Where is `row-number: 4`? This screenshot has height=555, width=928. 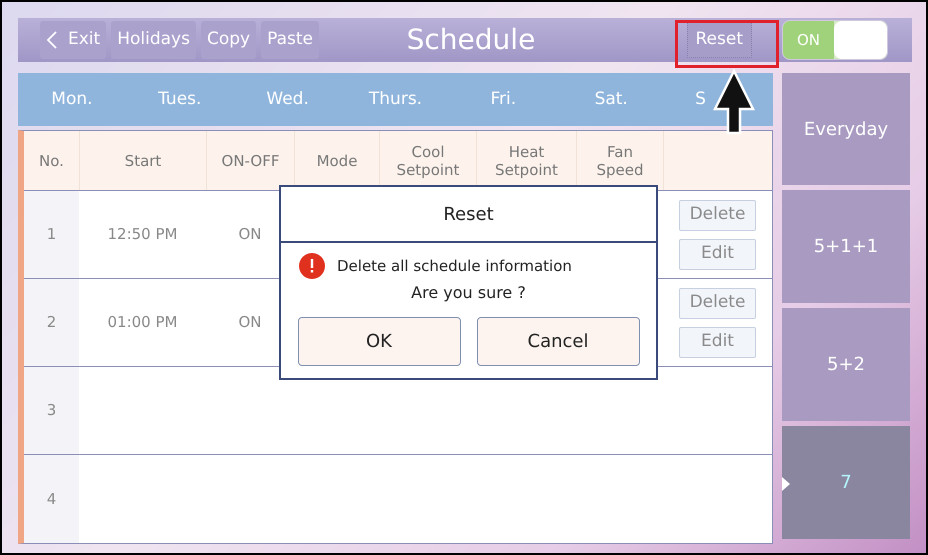
row-number: 4 is located at coordinates (51, 499).